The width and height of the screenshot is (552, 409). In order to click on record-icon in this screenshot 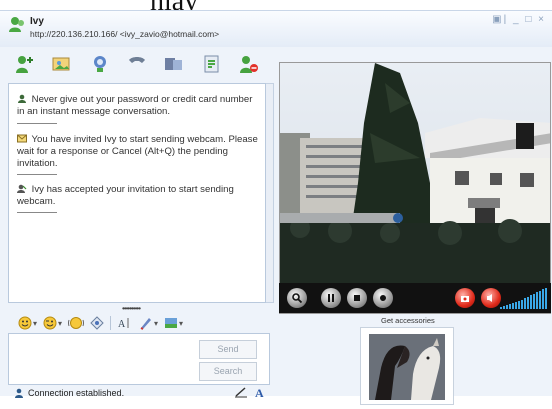, I will do `click(383, 298)`.